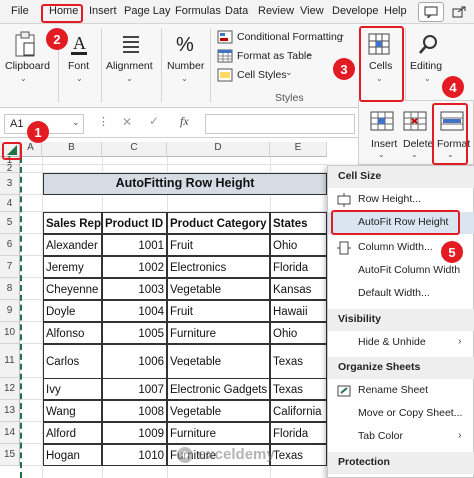 Image resolution: width=474 pixels, height=478 pixels. Describe the element at coordinates (429, 44) in the screenshot. I see `search-icon` at that location.